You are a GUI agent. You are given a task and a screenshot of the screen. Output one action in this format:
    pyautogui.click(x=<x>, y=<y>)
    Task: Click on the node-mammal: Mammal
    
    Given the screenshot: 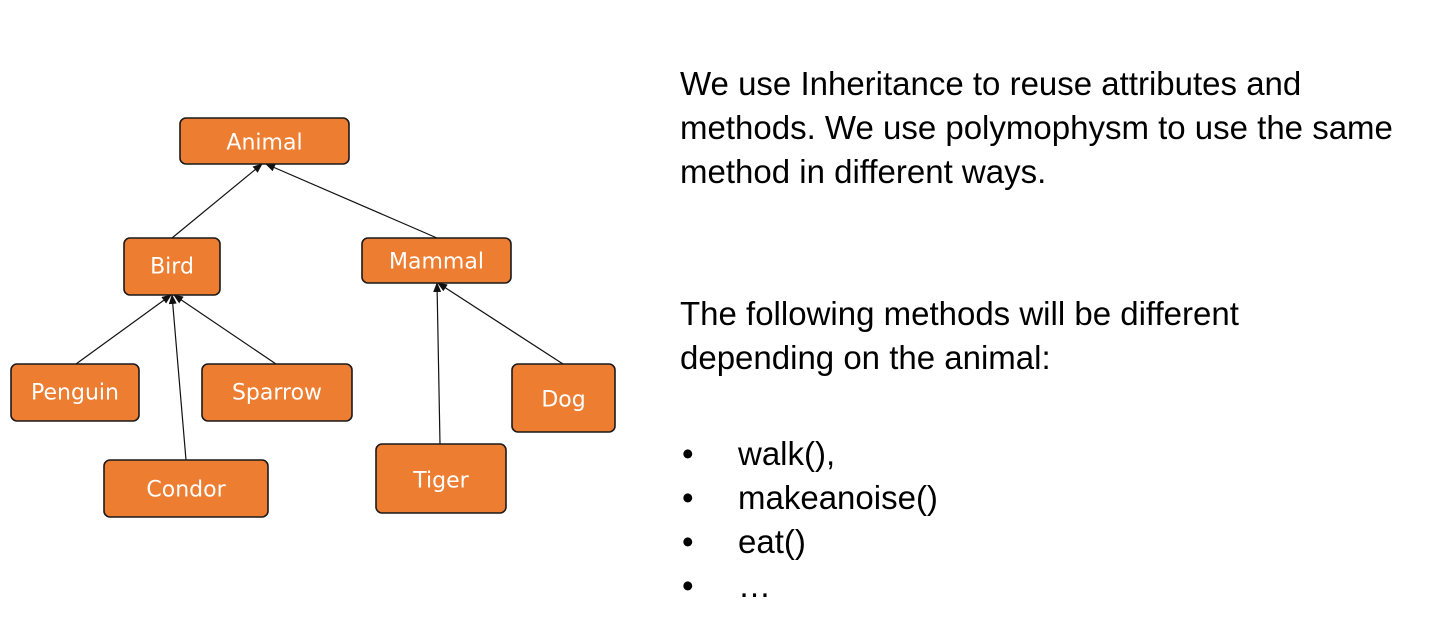 What is the action you would take?
    pyautogui.click(x=436, y=260)
    